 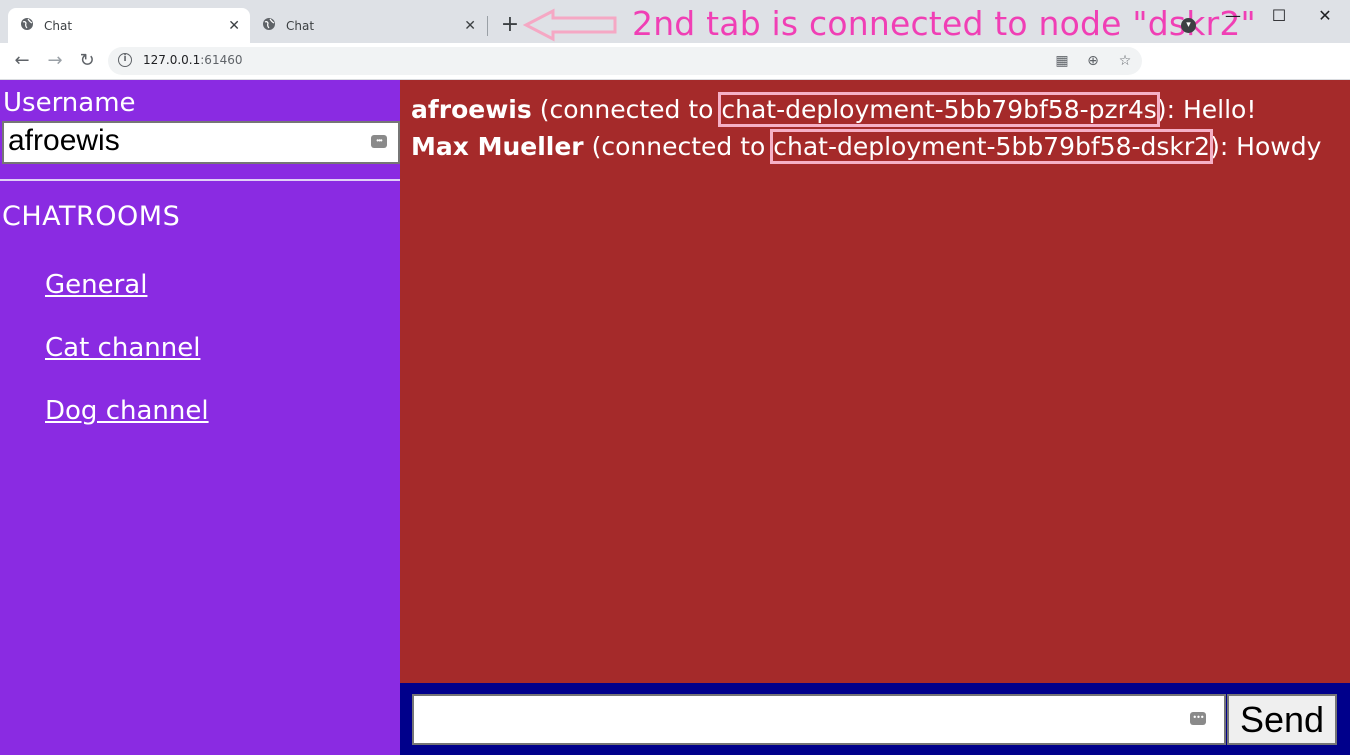 I want to click on arrow-left-icon: ←, so click(x=22, y=61).